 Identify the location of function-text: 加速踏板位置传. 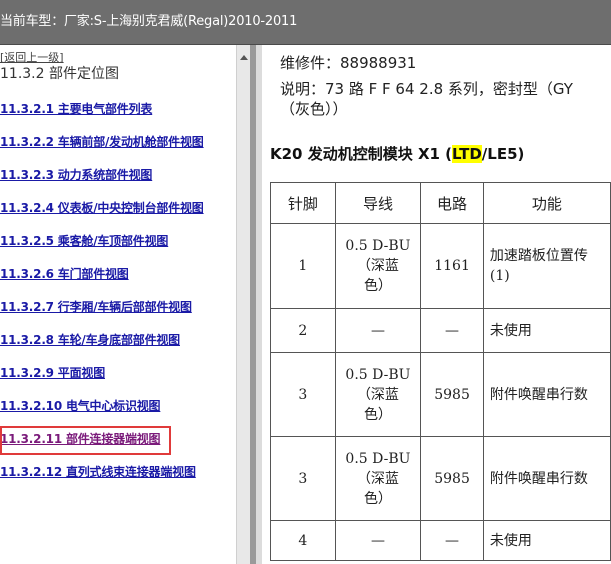
(538, 256).